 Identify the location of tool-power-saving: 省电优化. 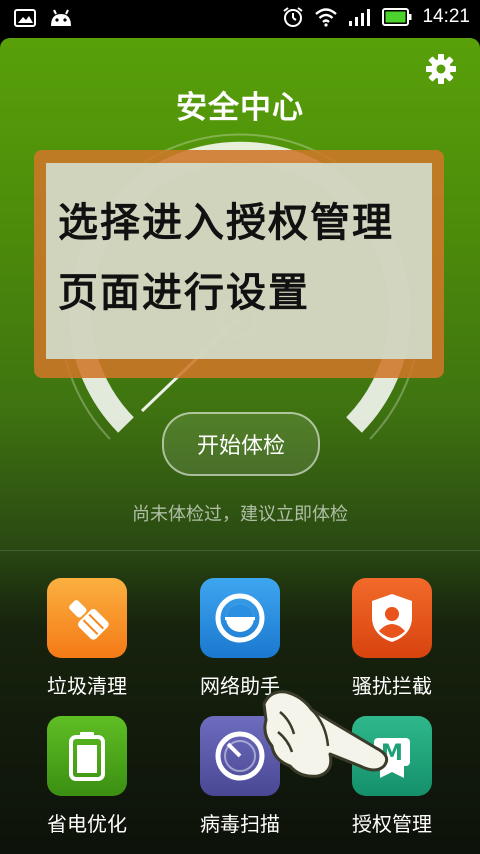
(87, 776).